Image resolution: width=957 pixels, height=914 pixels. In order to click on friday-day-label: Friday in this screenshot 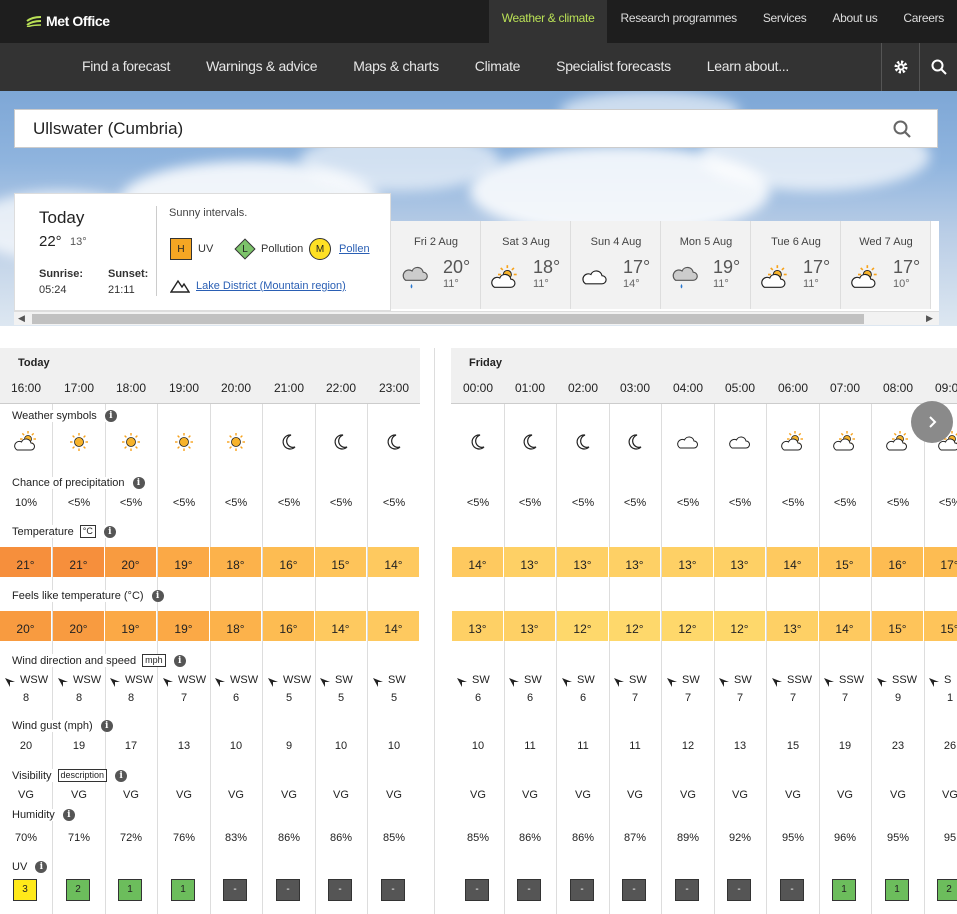, I will do `click(486, 363)`.